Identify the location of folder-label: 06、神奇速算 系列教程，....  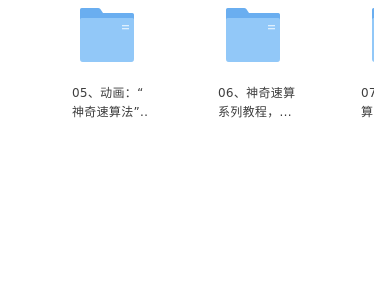
(257, 102).